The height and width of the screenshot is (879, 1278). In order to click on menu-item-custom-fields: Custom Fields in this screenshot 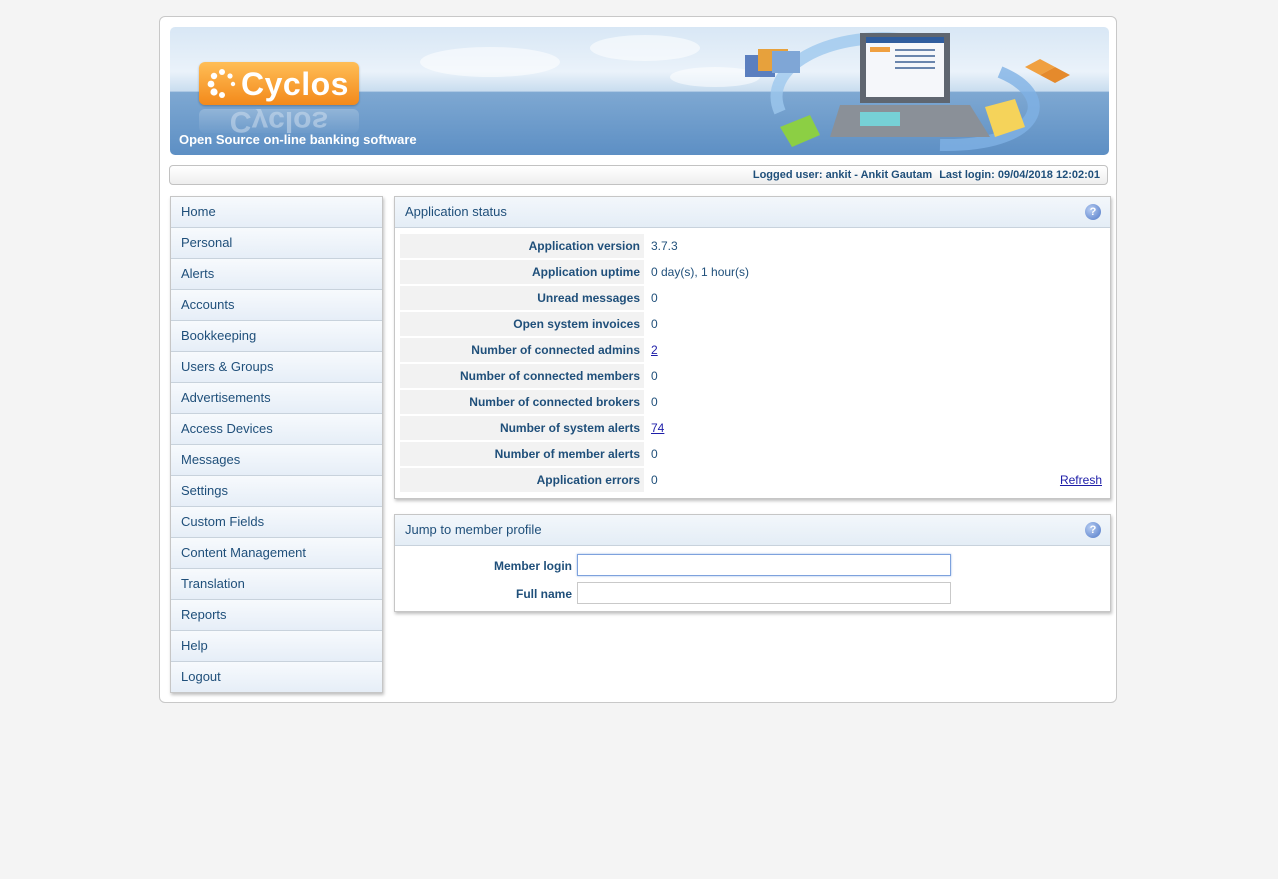, I will do `click(276, 522)`.